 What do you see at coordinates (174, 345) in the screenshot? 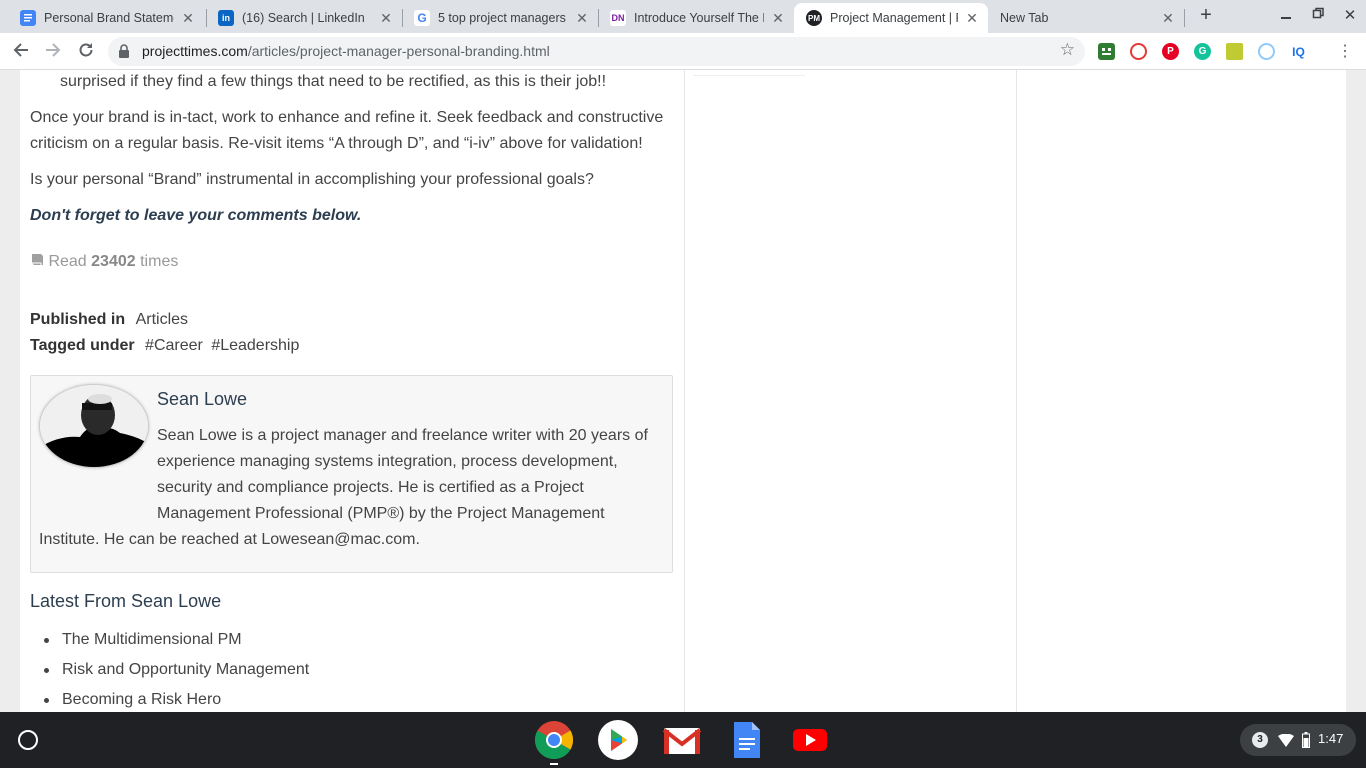
I see `tag-link: #Career` at bounding box center [174, 345].